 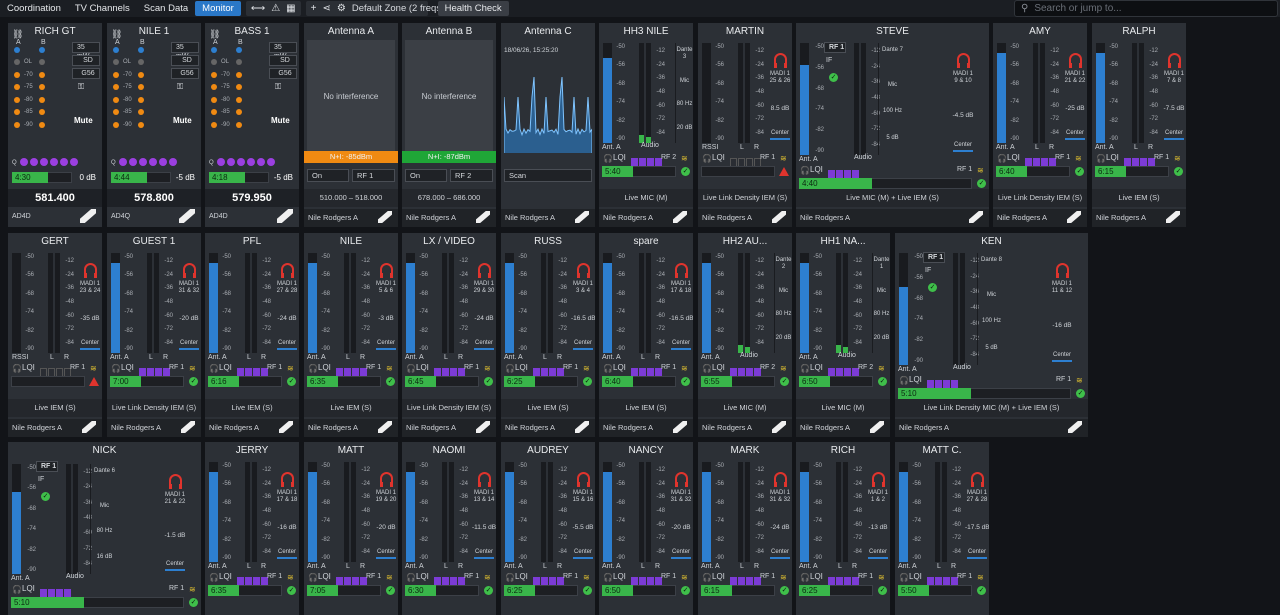 I want to click on channel-type: Live IEM (S), so click(x=1139, y=198).